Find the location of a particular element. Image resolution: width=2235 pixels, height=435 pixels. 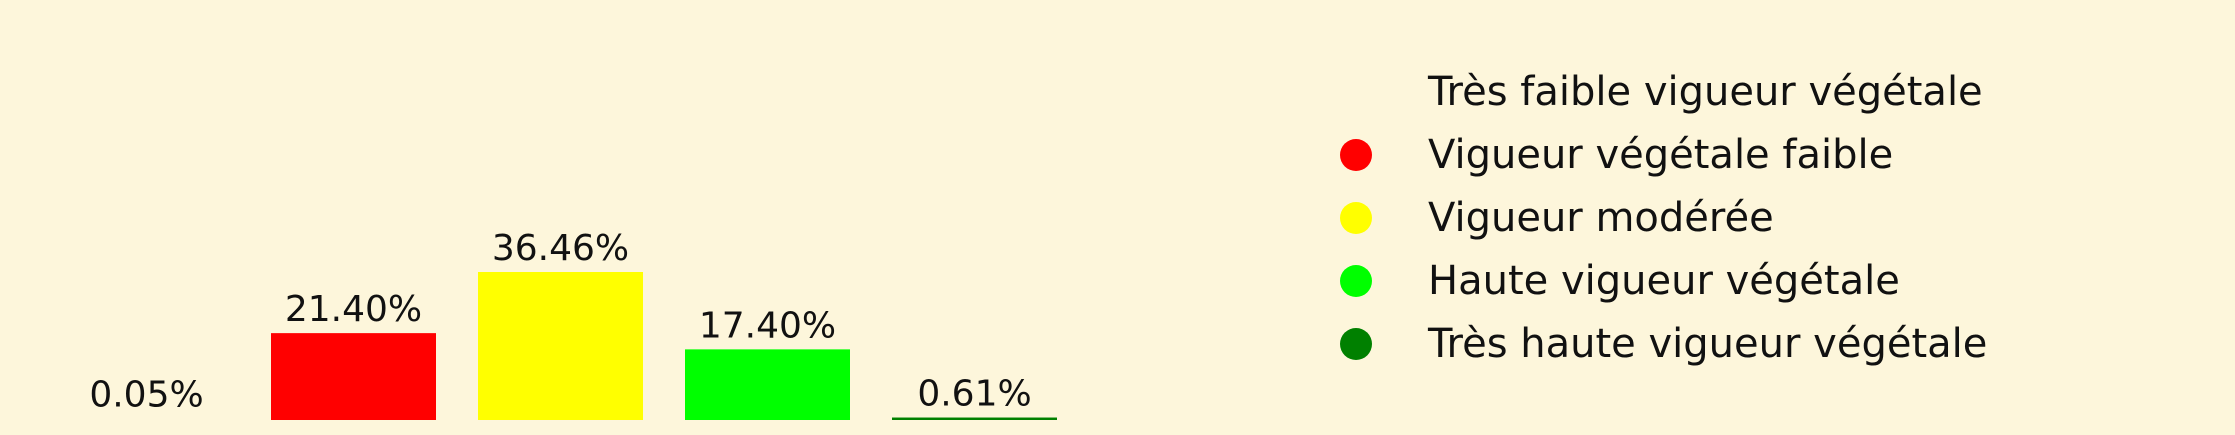

bar-value-label: 0.05% is located at coordinates (146, 395).